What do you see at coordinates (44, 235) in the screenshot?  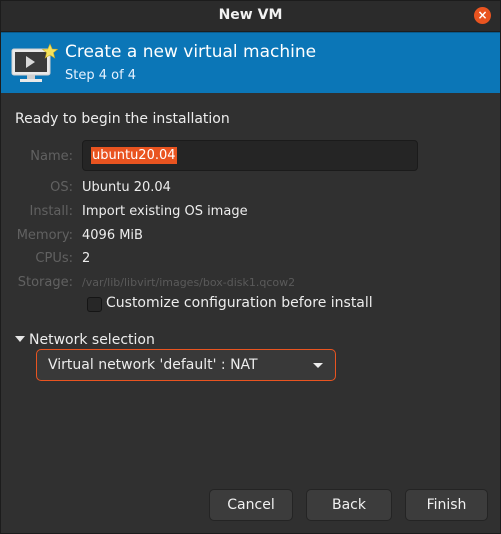 I see `memory-label: Memory:` at bounding box center [44, 235].